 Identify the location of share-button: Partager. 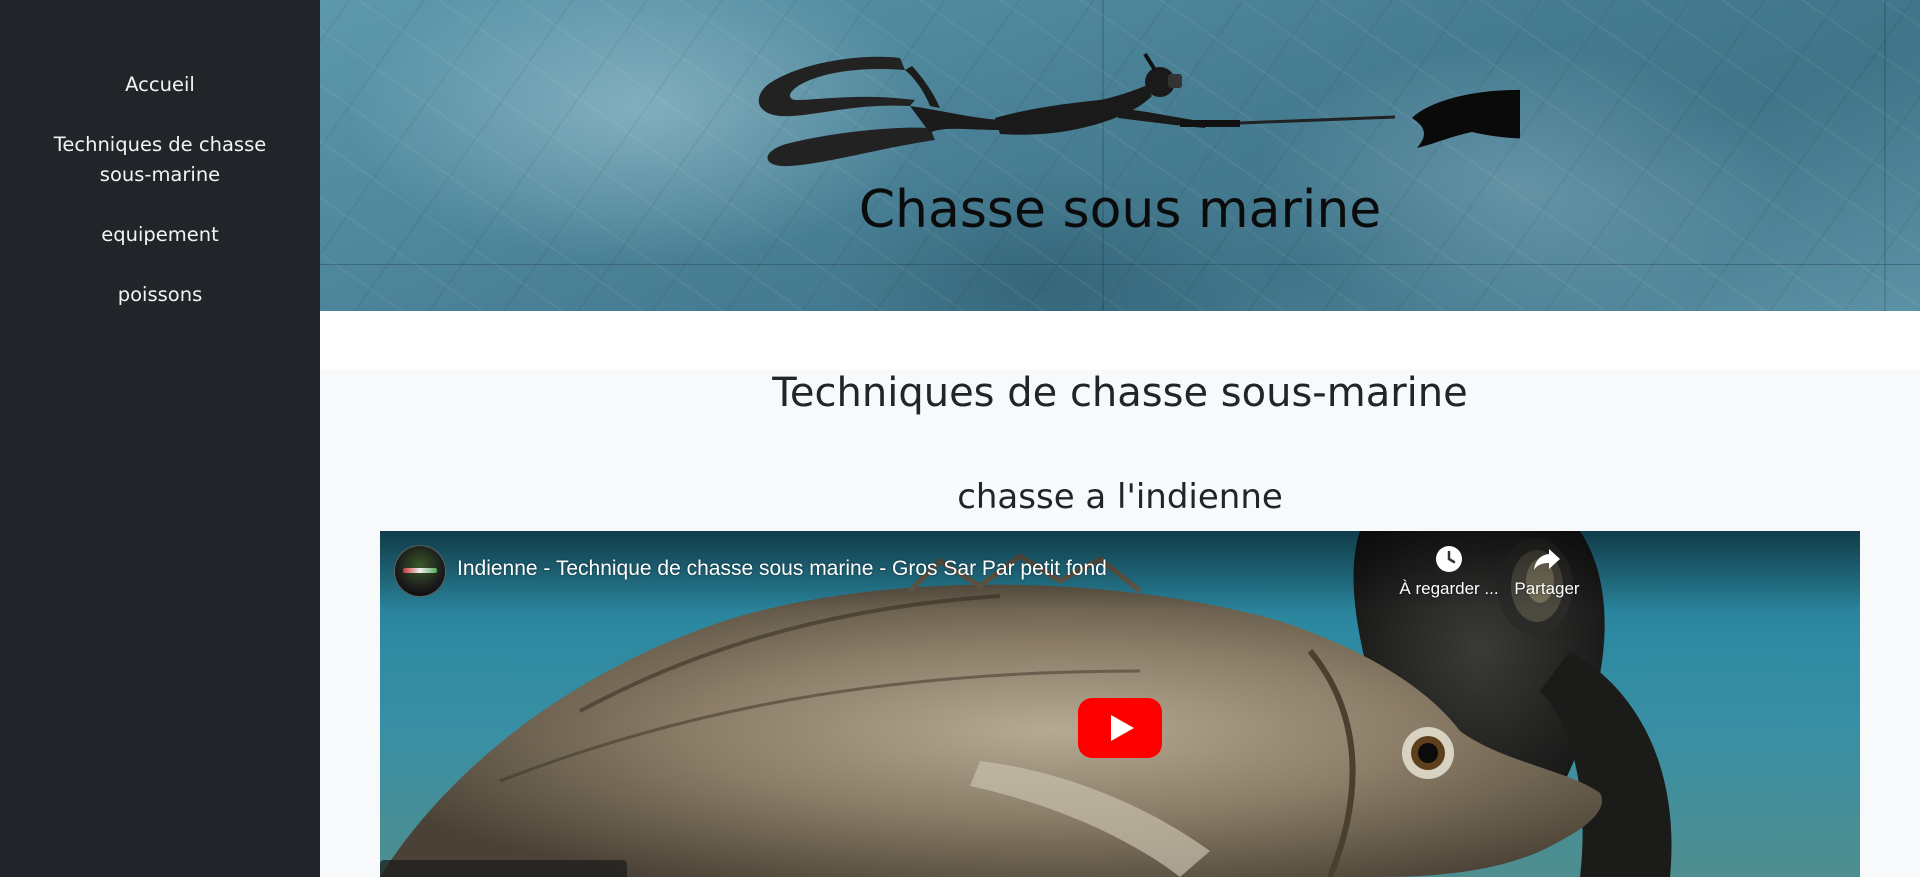
(1547, 572).